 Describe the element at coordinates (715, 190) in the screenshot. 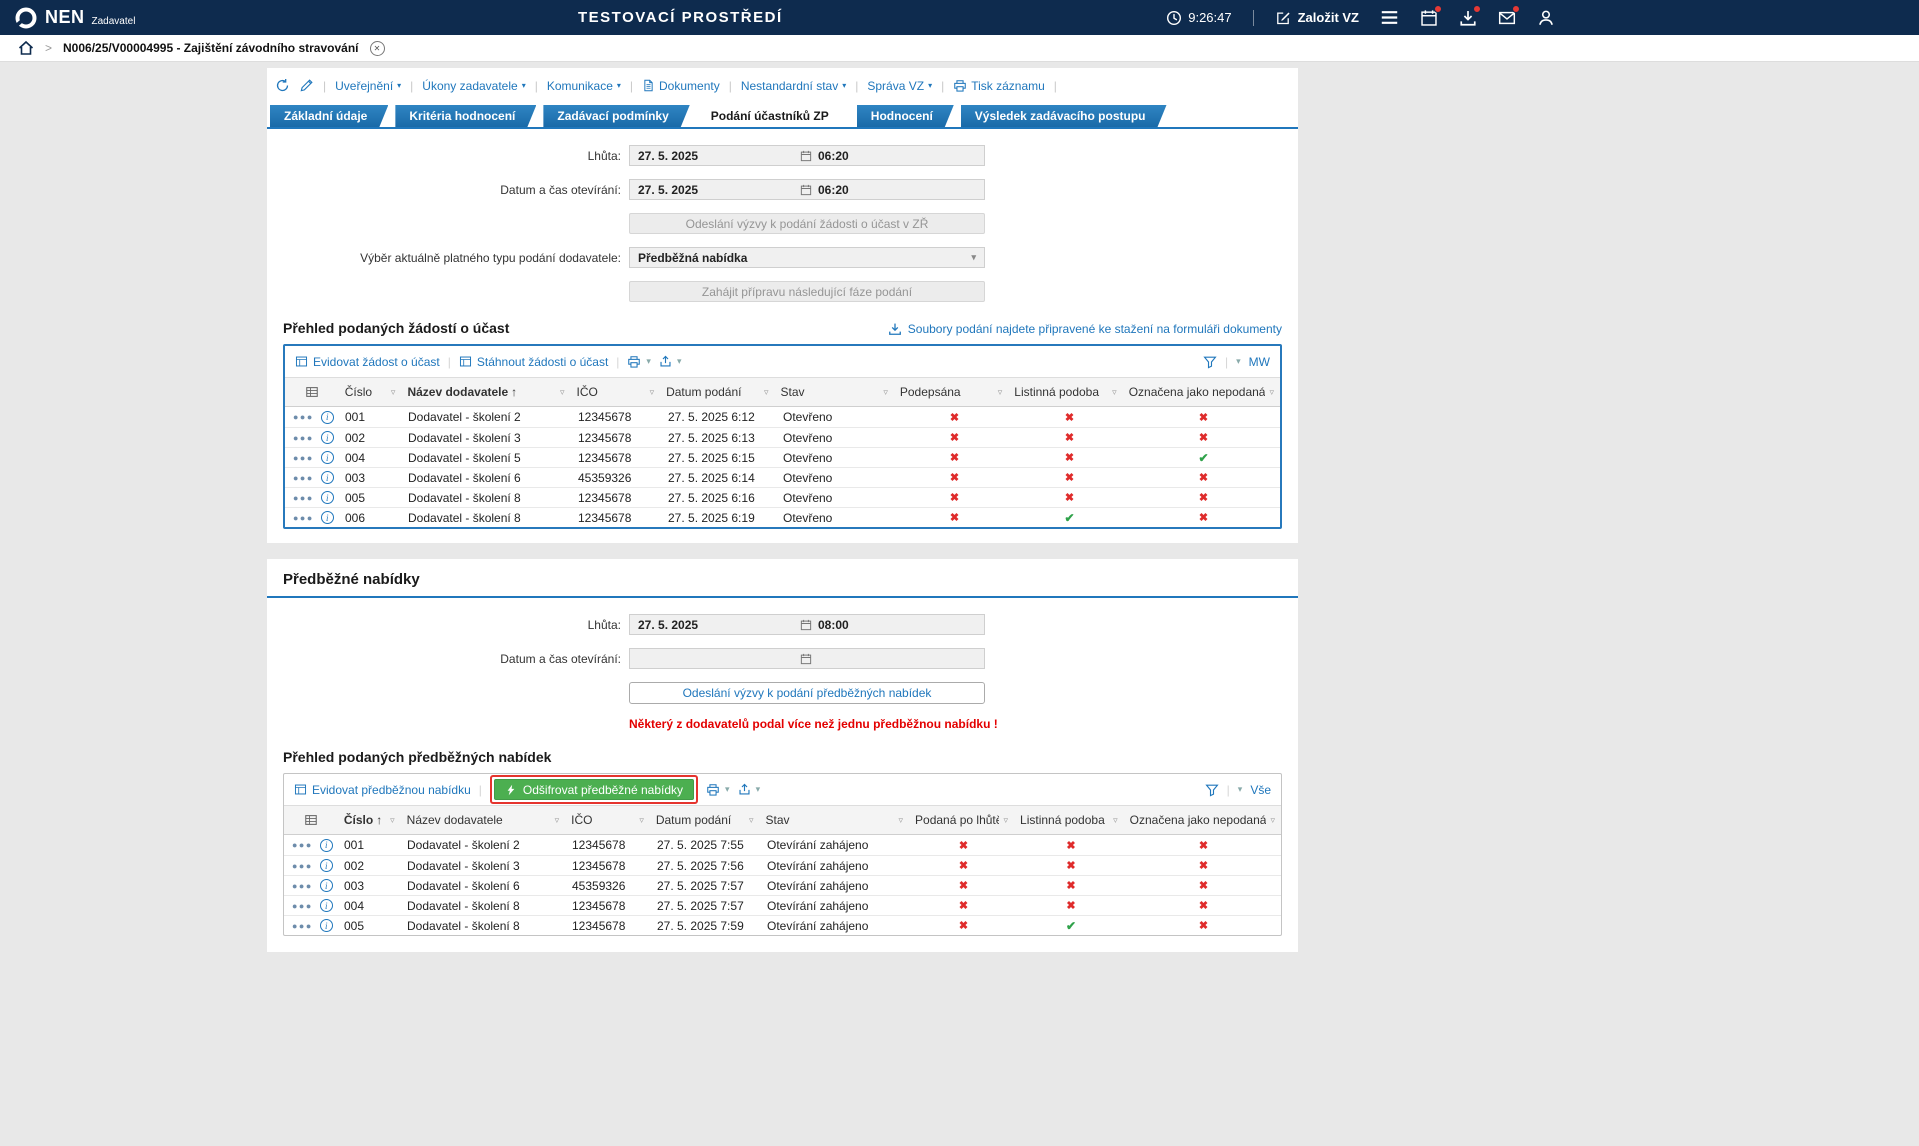

I see `opening-date-value: 27. 5. 2025` at that location.